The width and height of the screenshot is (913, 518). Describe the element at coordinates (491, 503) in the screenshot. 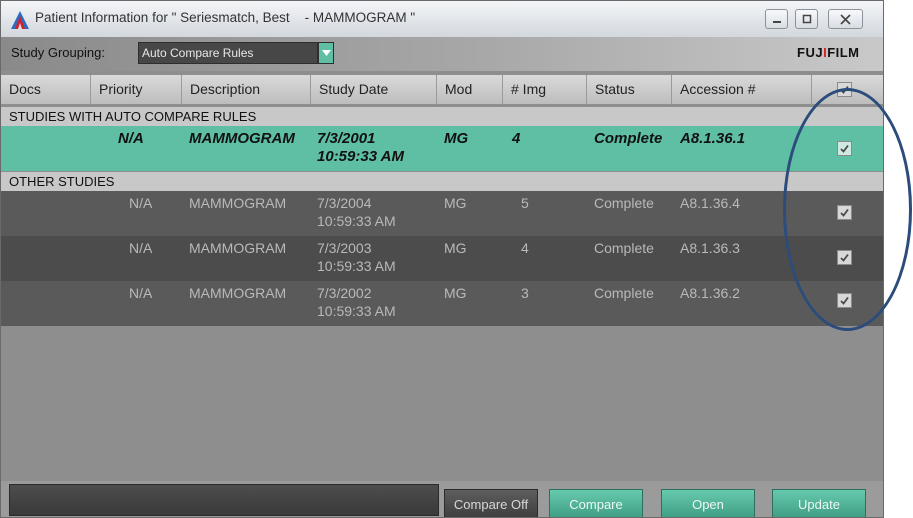

I see `compare-off-button: Compare Off` at that location.